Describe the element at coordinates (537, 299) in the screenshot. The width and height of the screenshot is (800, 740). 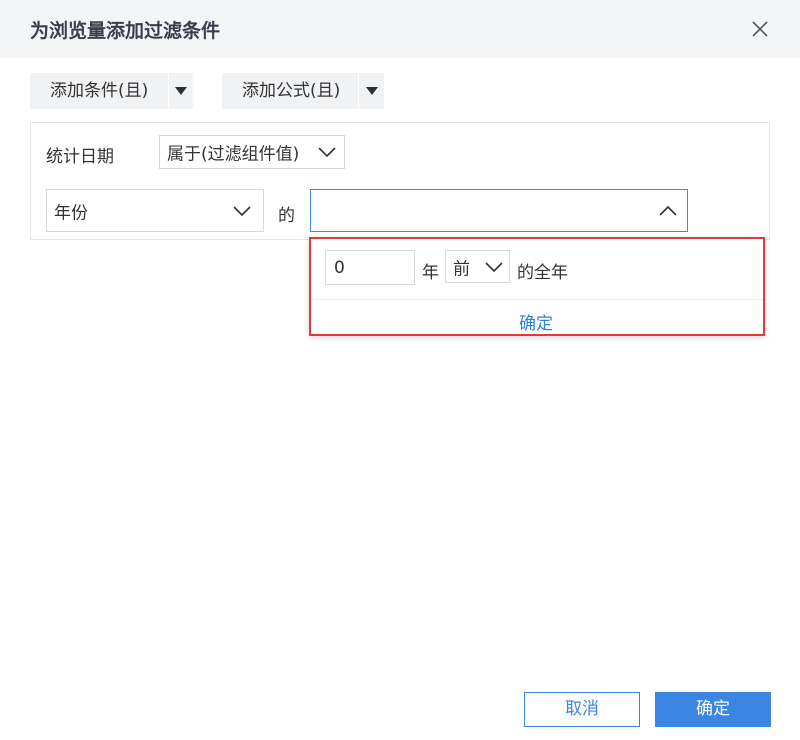
I see `popup-divider` at that location.